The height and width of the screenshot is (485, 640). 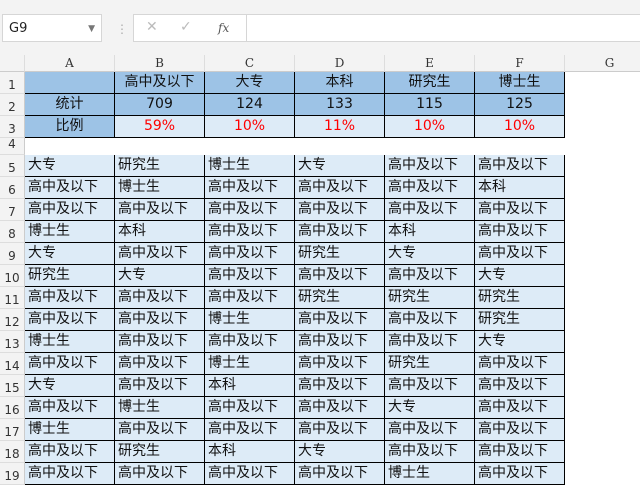 I want to click on row-header-2: 2, so click(x=12, y=105).